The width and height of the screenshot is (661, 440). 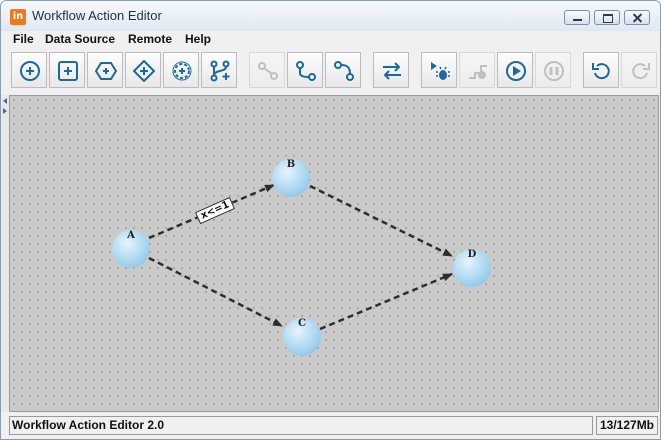 What do you see at coordinates (302, 323) in the screenshot?
I see `node-label: C` at bounding box center [302, 323].